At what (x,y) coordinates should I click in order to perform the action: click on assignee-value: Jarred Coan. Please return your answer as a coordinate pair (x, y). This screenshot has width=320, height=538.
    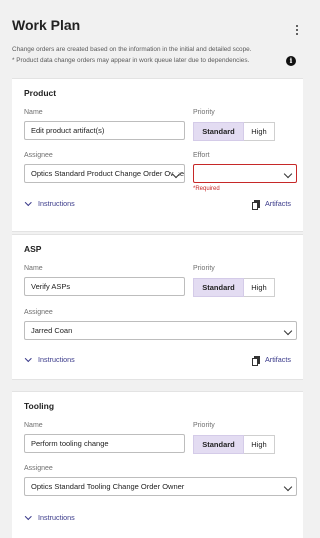
    Looking at the image, I should click on (52, 330).